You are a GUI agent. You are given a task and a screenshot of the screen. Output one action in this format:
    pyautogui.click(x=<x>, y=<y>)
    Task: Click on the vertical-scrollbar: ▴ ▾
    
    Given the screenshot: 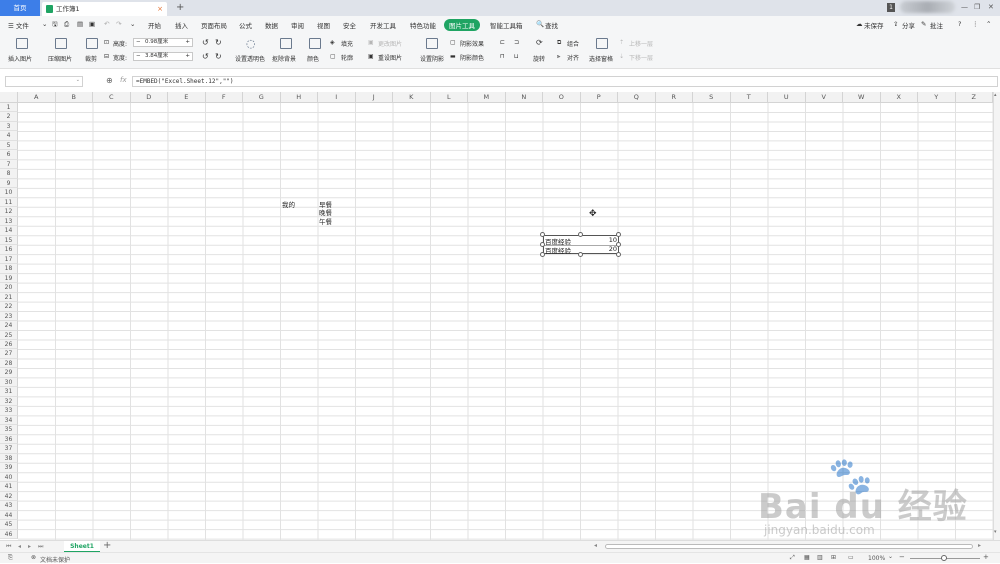 What is the action you would take?
    pyautogui.click(x=996, y=316)
    